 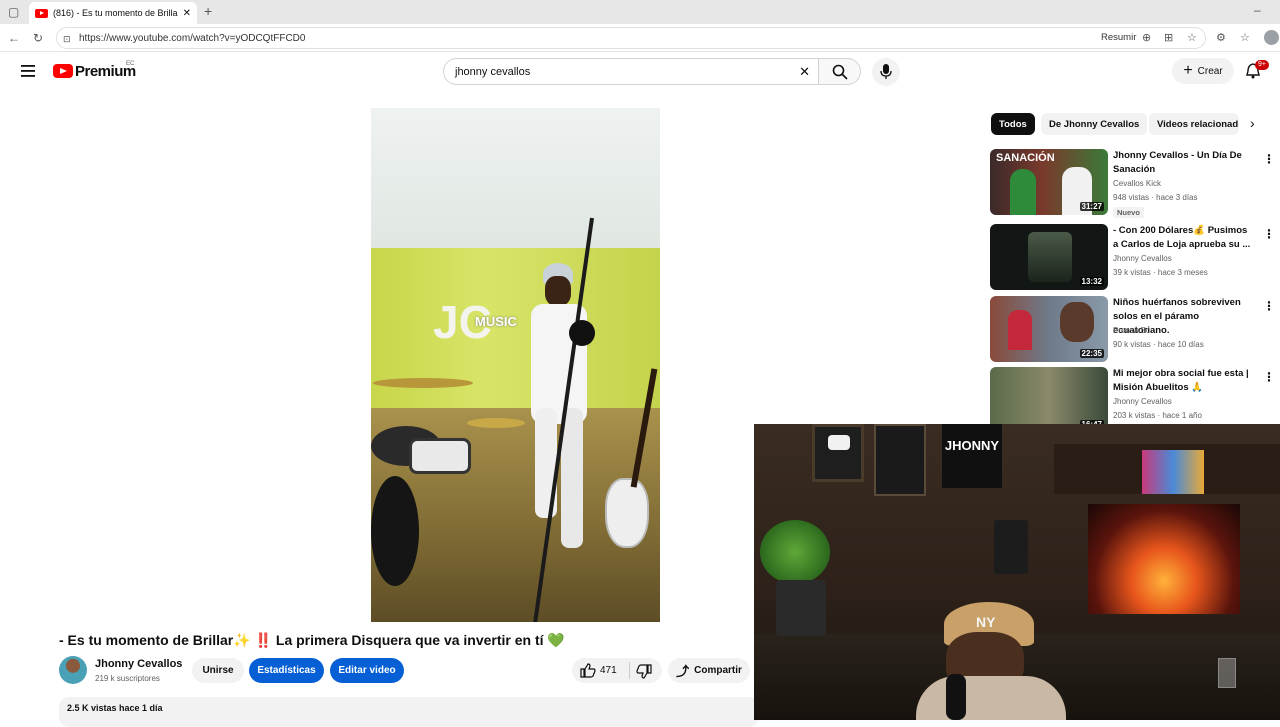 What do you see at coordinates (1192, 38) in the screenshot?
I see `favorite-star-icon: ☆` at bounding box center [1192, 38].